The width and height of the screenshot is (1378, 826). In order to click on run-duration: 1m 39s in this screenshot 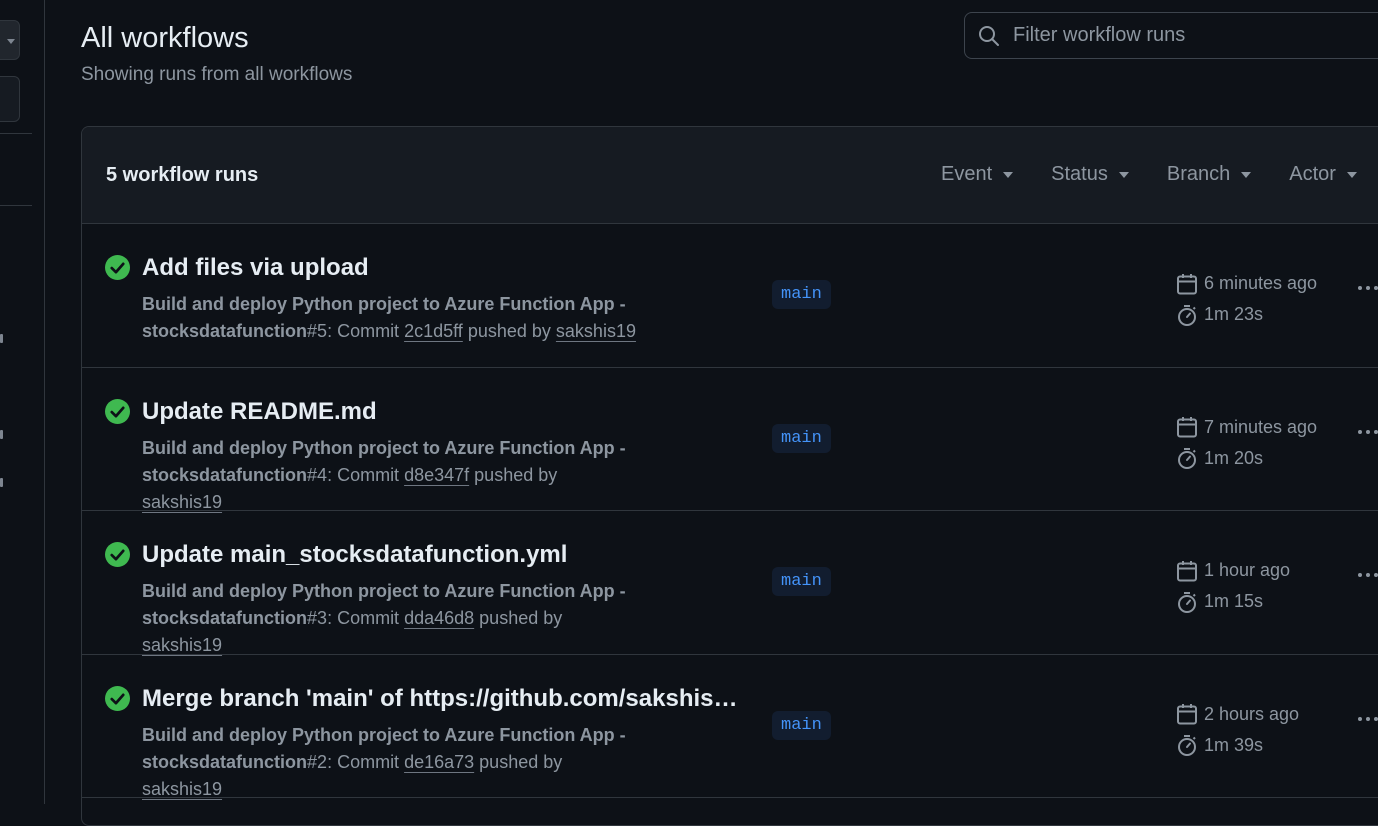, I will do `click(1234, 744)`.